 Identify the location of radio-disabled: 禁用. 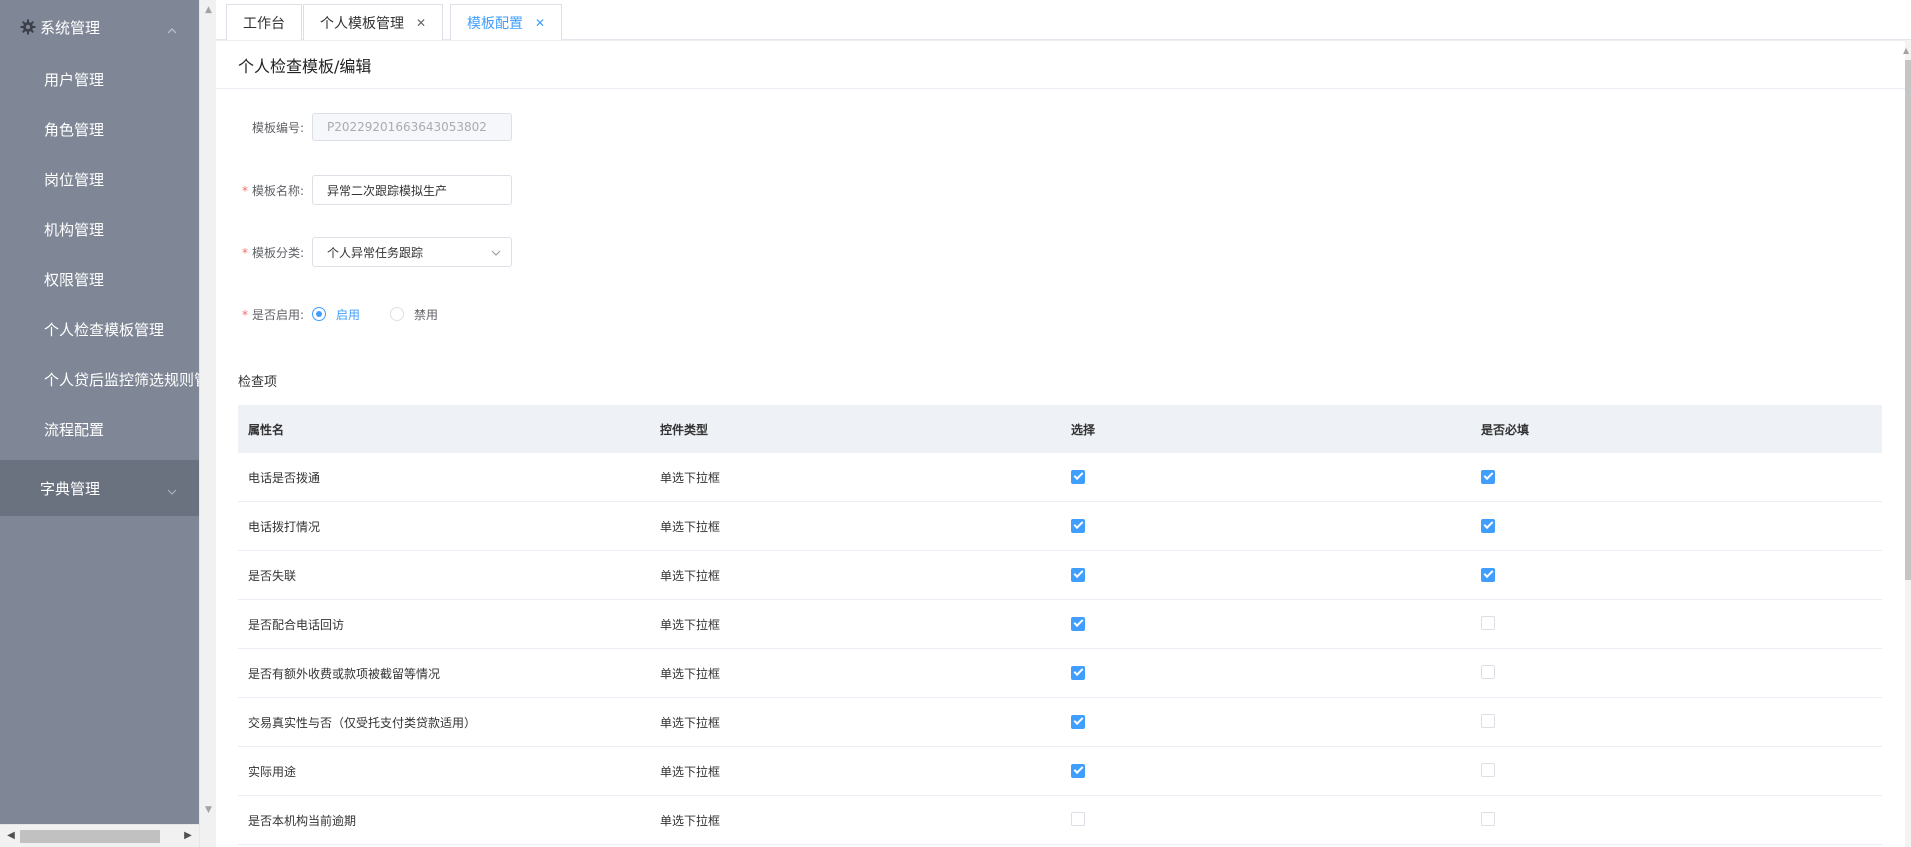
(414, 314).